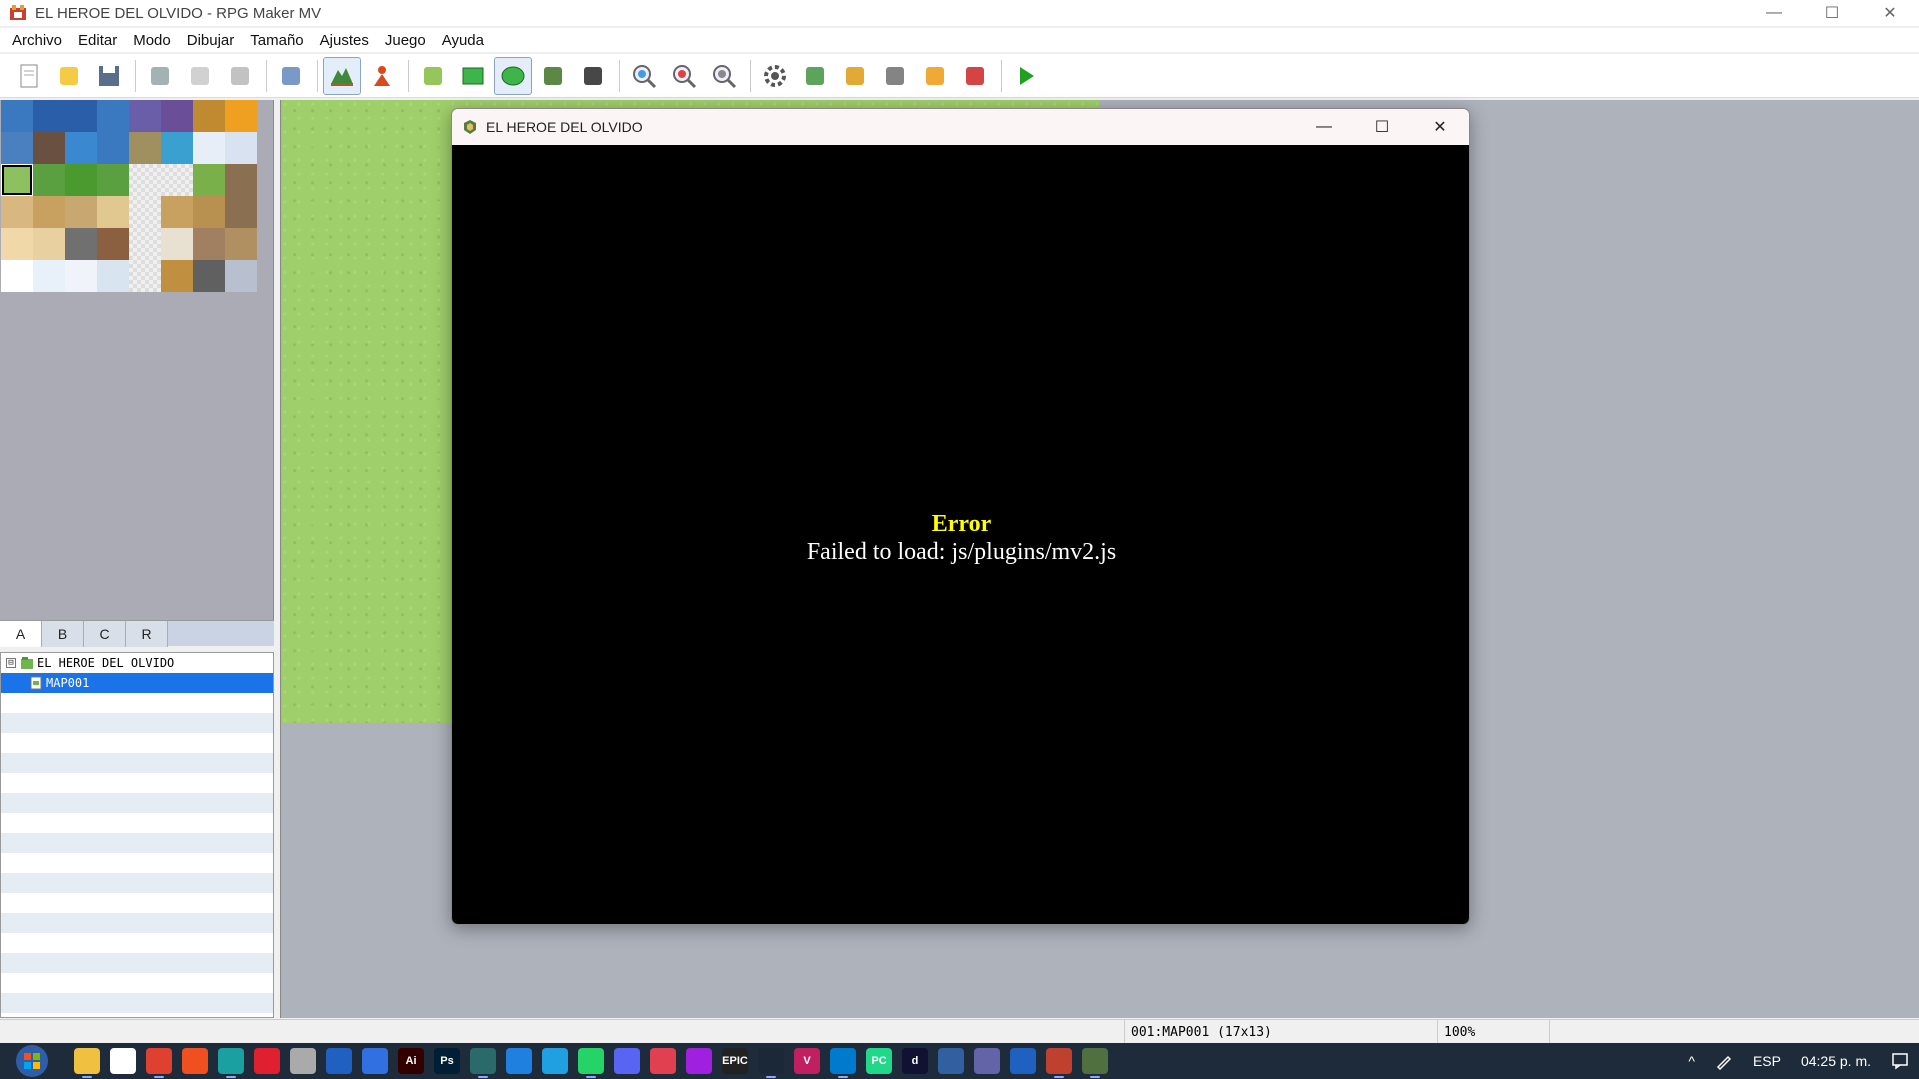  I want to click on notification-icon, so click(1900, 1061).